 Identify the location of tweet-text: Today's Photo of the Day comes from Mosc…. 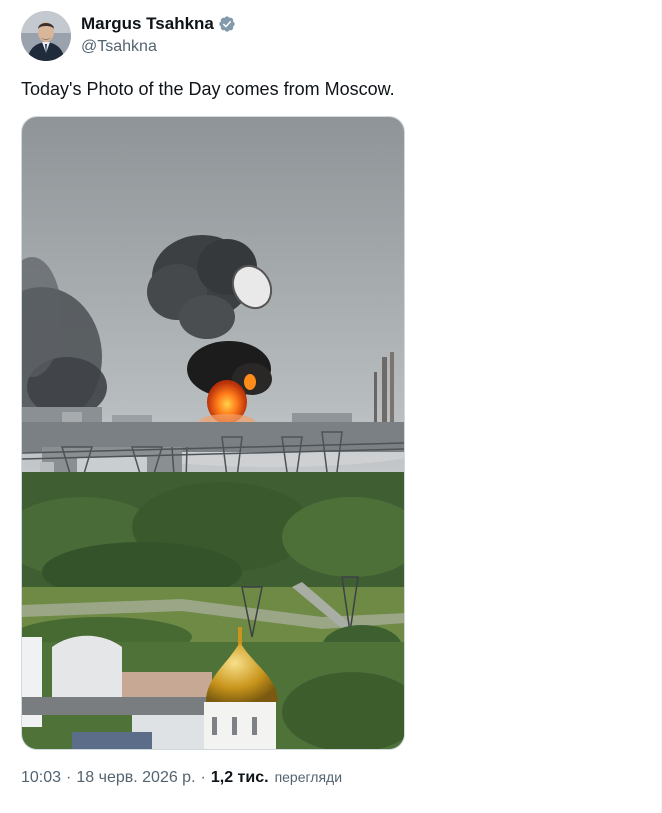
(208, 89).